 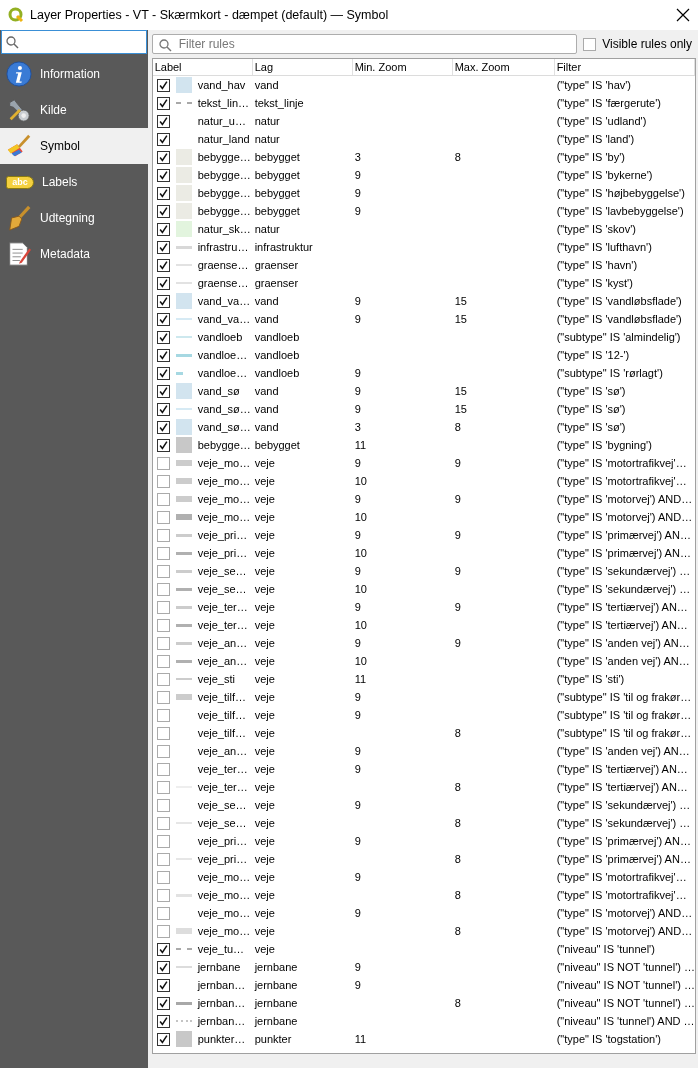 I want to click on sidebar-item: Information, so click(x=74, y=74).